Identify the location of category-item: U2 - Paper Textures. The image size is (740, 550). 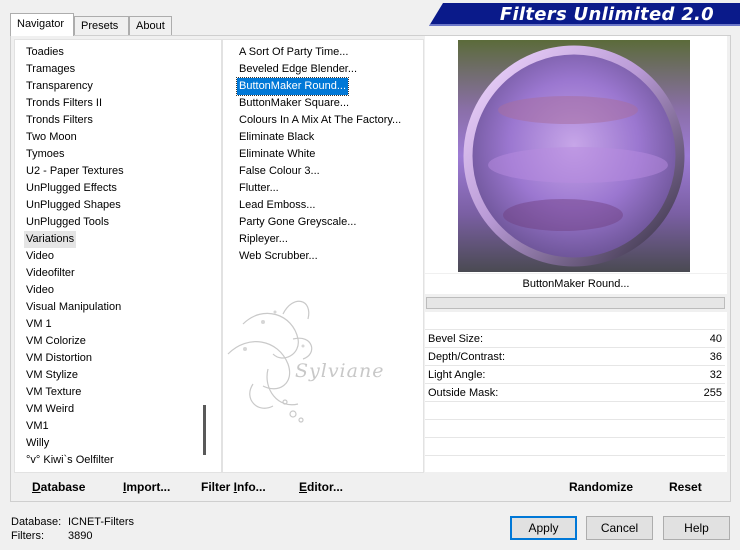
(75, 171).